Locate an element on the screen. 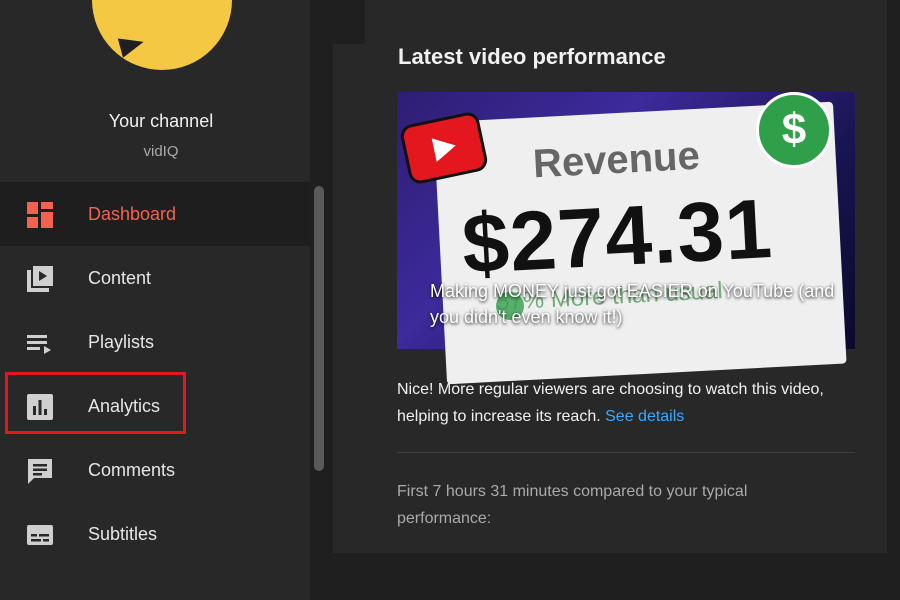 The height and width of the screenshot is (600, 900). sidebar-item-comments: Comments is located at coordinates (155, 470).